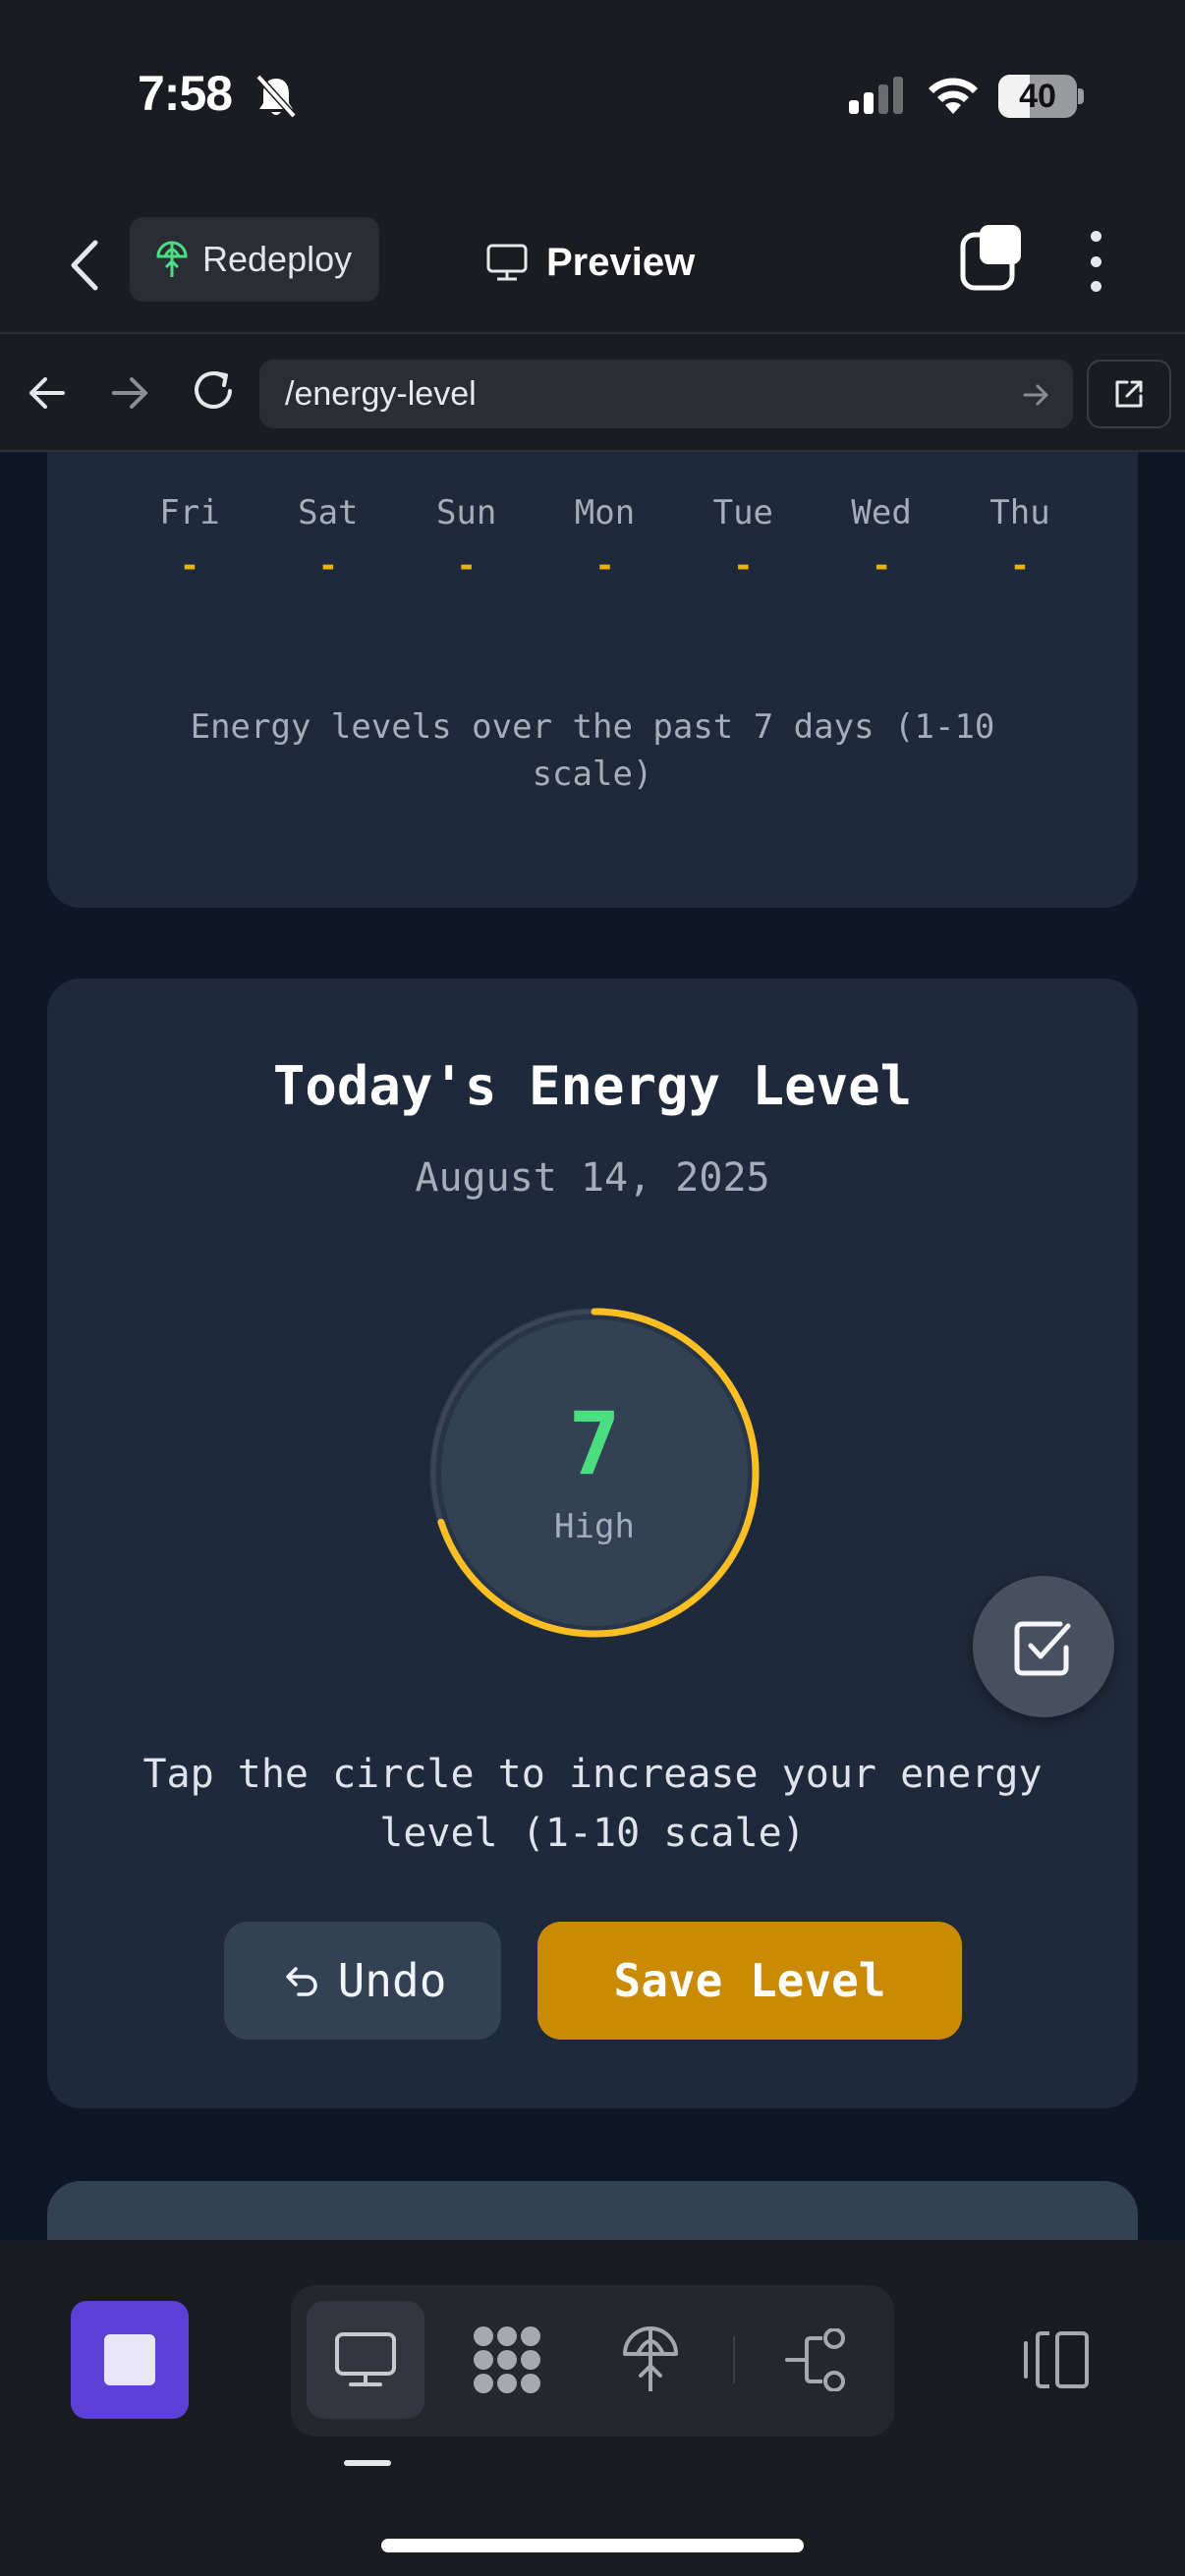 This screenshot has height=2576, width=1185. I want to click on day-column: Sun -, so click(467, 539).